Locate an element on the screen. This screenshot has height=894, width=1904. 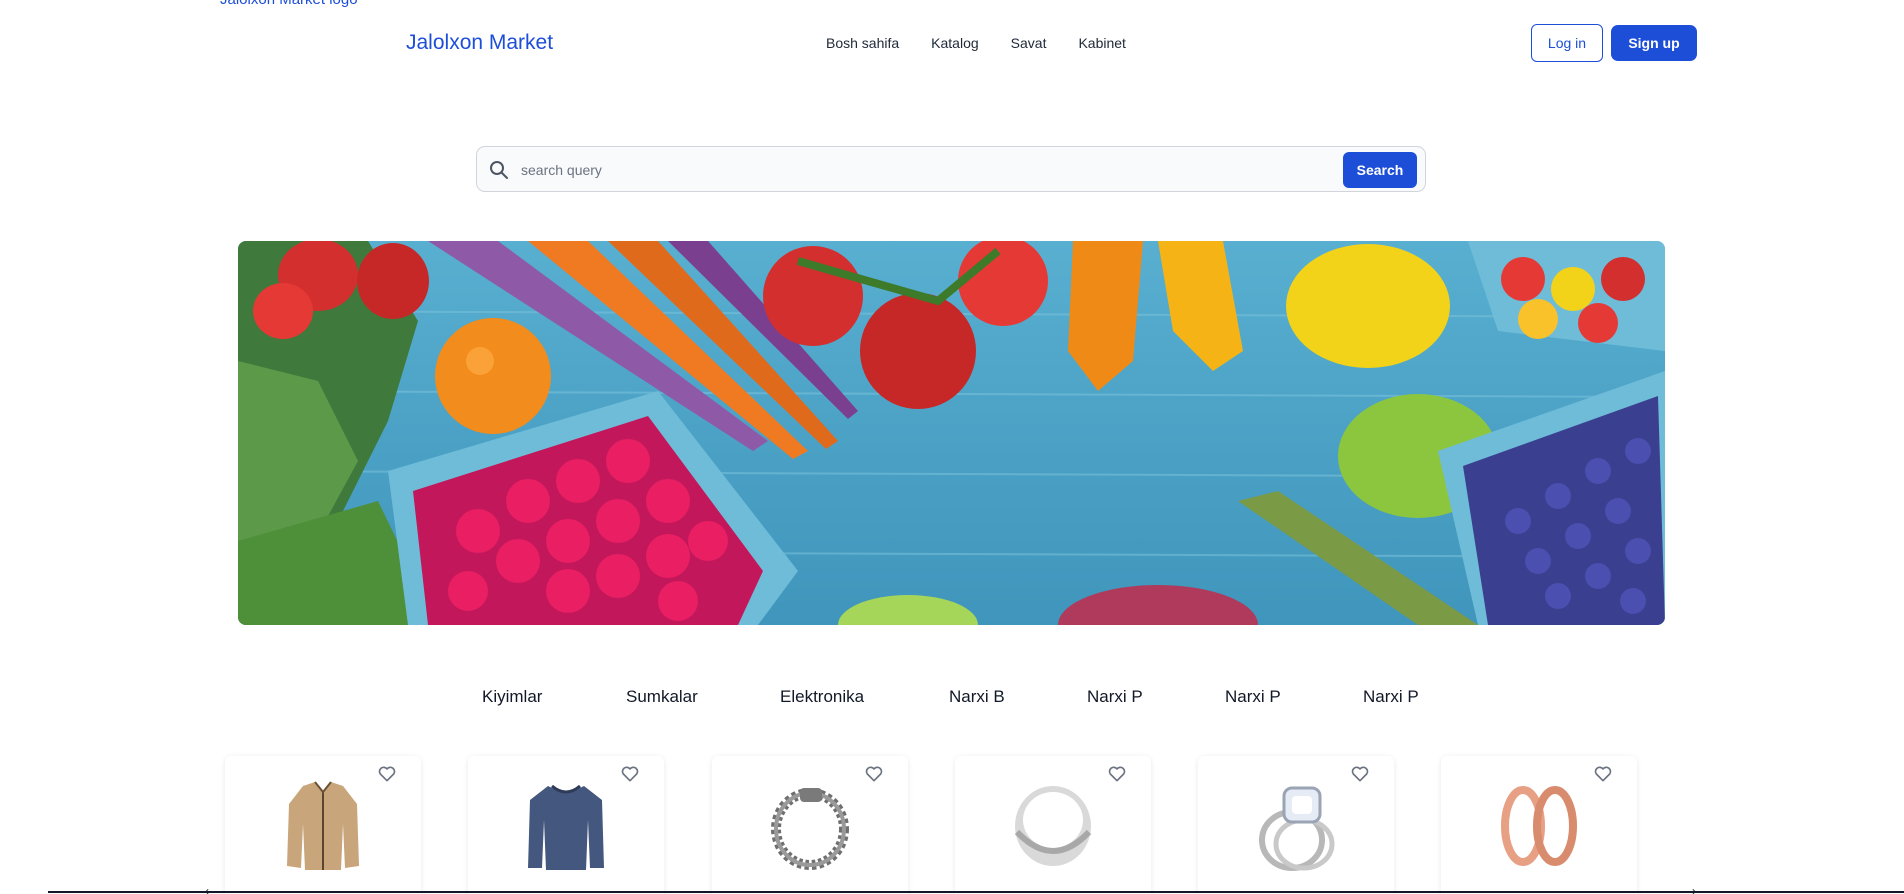
nav-item-cart: Savat is located at coordinates (1029, 43).